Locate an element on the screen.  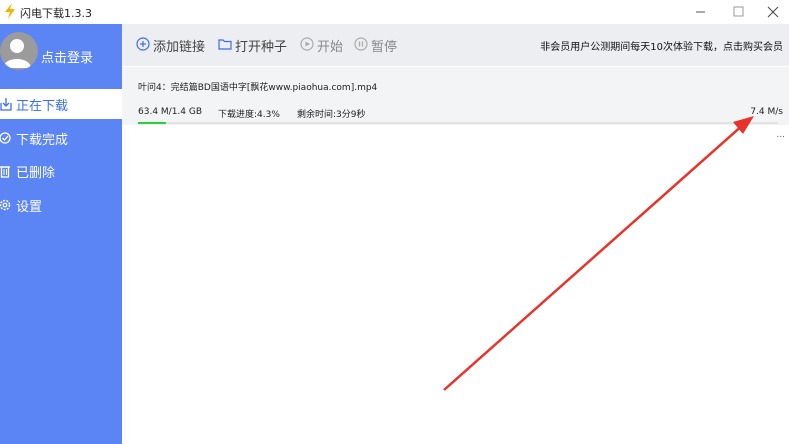
folder-icon is located at coordinates (225, 44).